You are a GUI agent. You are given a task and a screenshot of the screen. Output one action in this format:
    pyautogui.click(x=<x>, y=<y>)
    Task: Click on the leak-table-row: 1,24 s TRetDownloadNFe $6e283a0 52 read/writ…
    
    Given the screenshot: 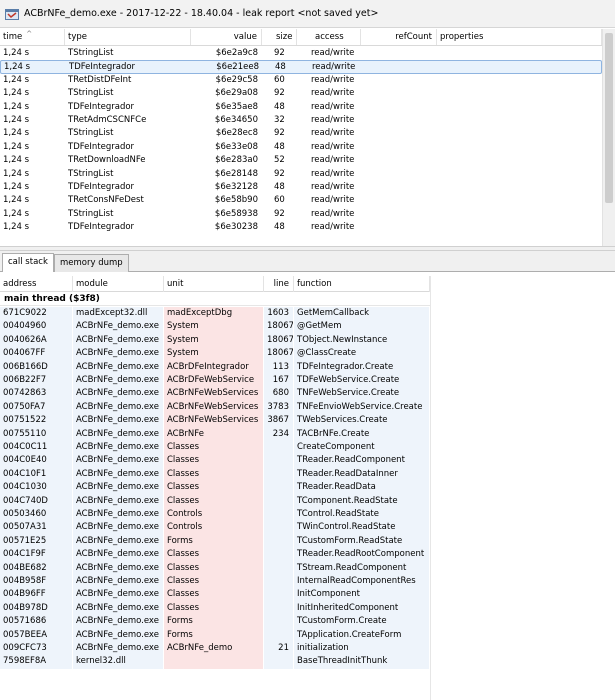 What is the action you would take?
    pyautogui.click(x=301, y=160)
    